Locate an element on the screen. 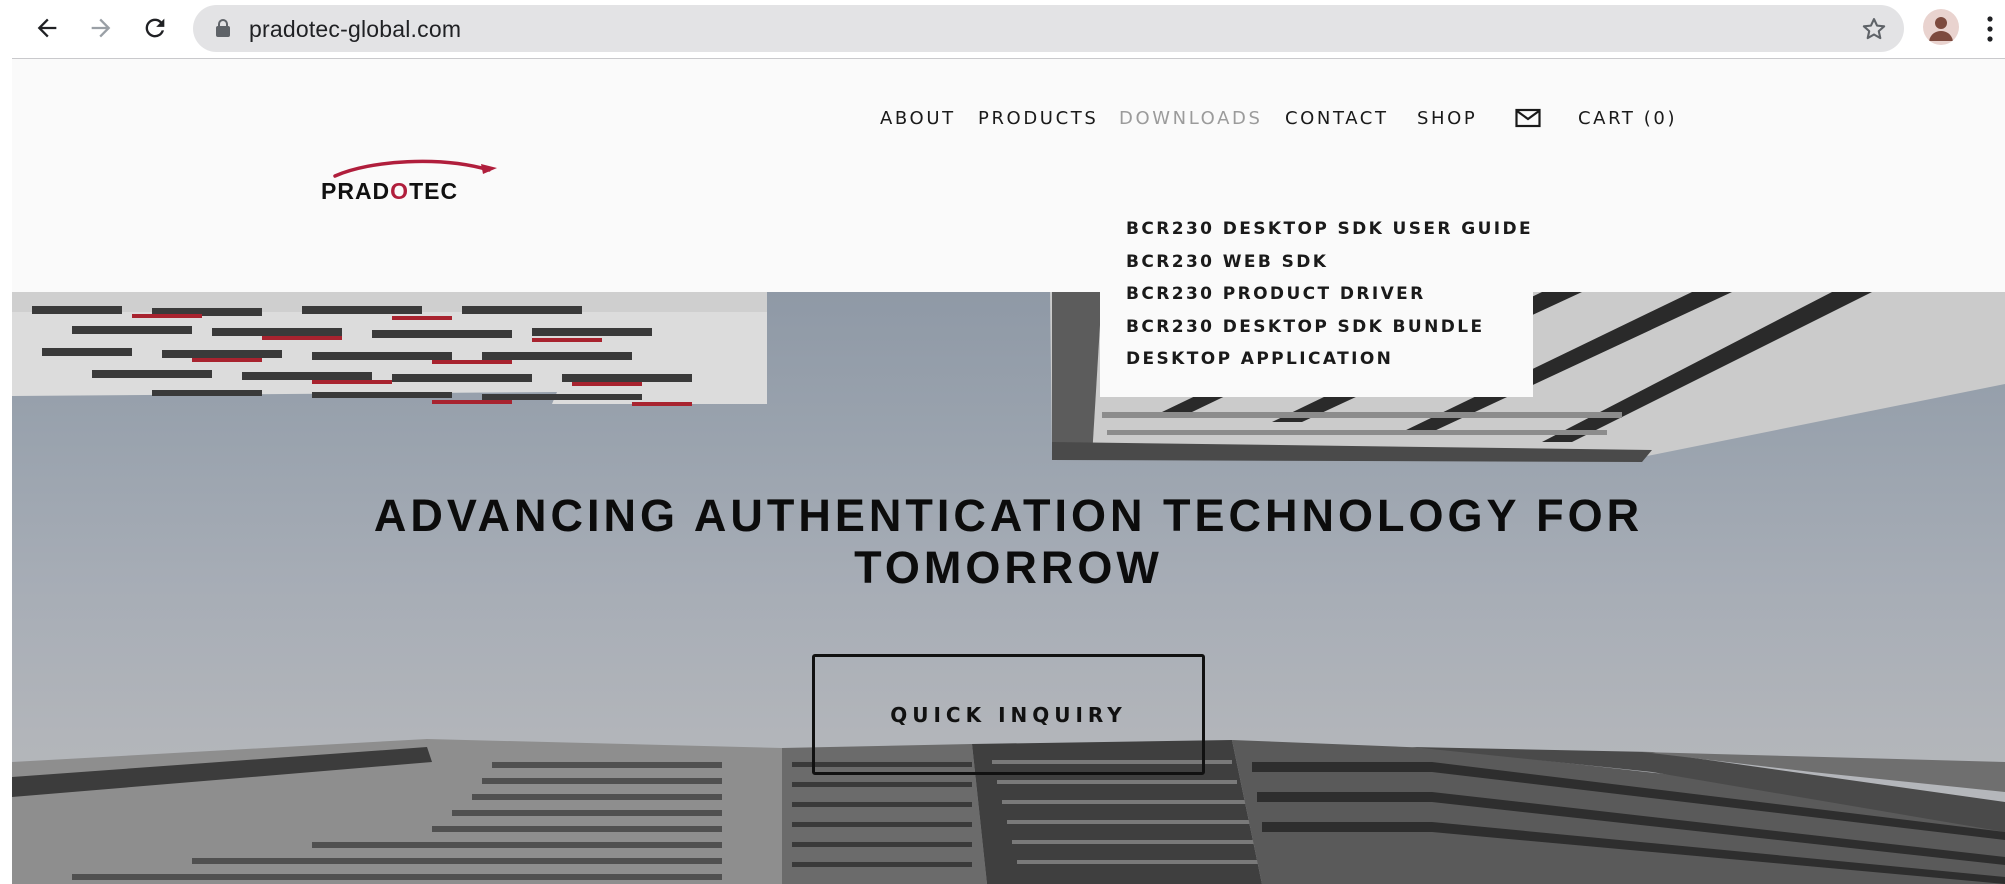 Image resolution: width=2005 pixels, height=884 pixels. arrow-left-icon is located at coordinates (47, 28).